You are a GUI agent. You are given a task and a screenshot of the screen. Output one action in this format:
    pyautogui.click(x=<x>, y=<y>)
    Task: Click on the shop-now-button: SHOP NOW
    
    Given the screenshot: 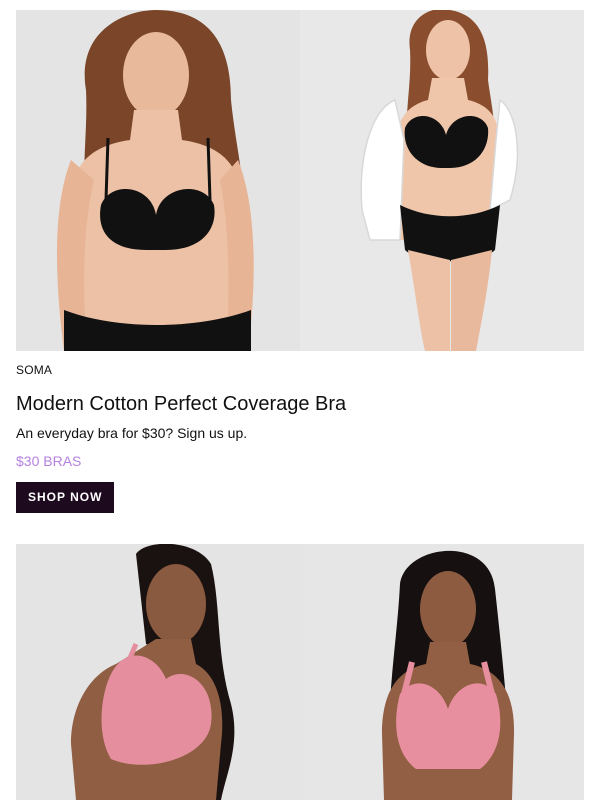 What is the action you would take?
    pyautogui.click(x=65, y=497)
    